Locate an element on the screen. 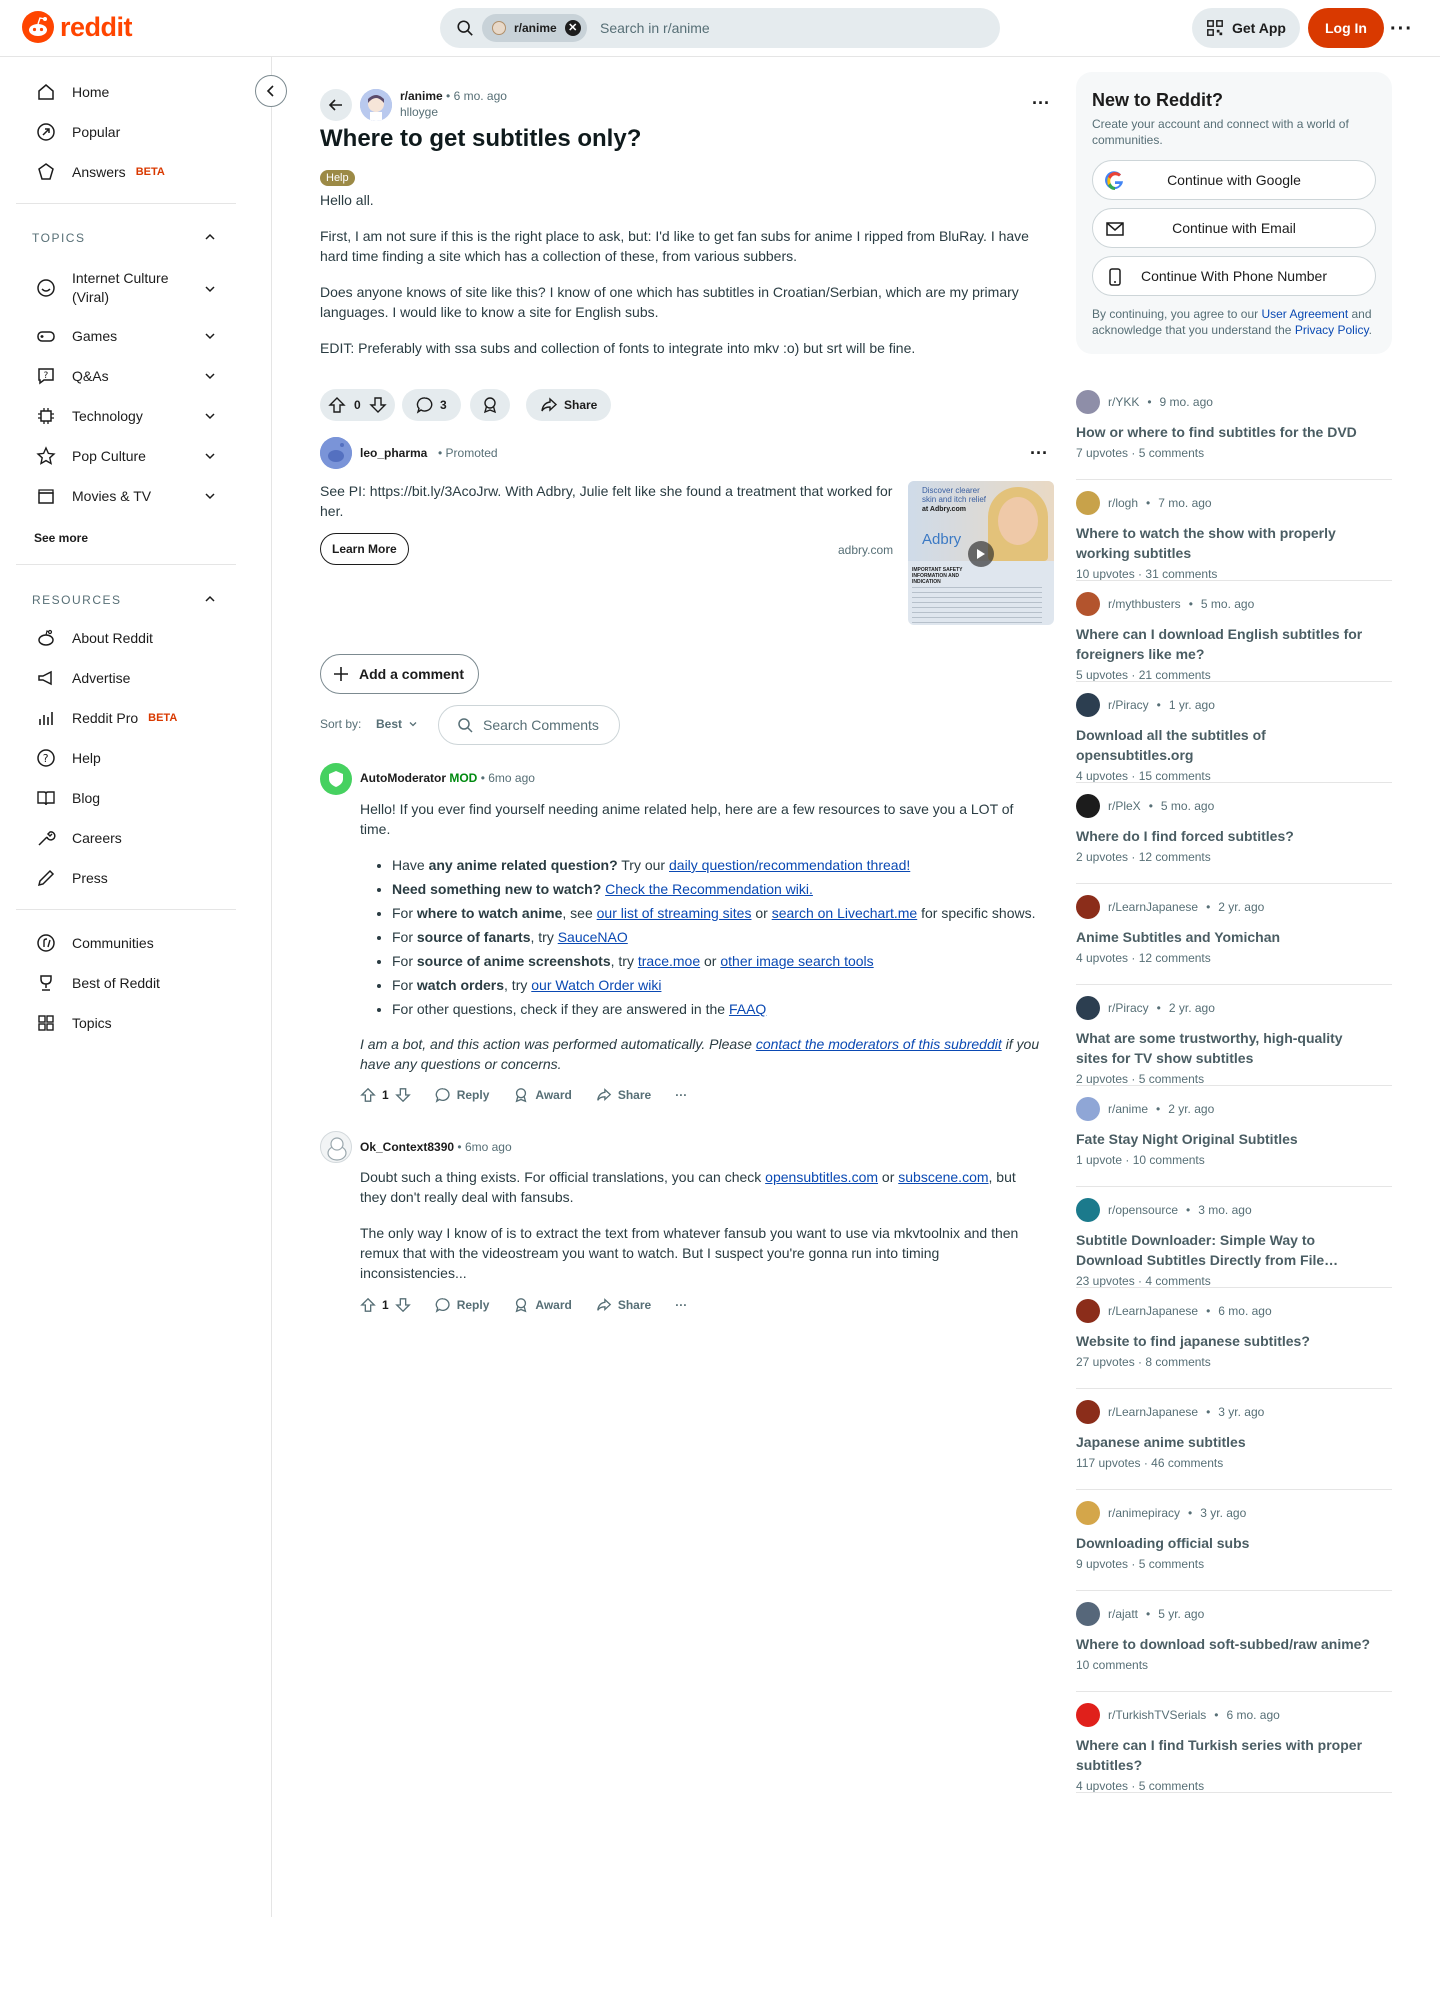  comment-link: search on Livechart.me is located at coordinates (845, 913).